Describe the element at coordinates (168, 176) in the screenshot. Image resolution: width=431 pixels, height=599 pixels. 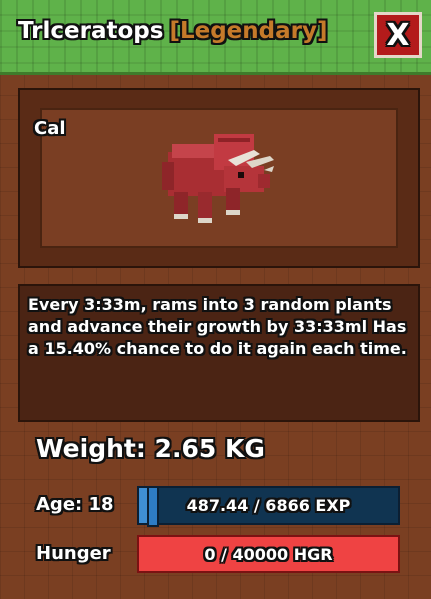
I see `dino-rear` at that location.